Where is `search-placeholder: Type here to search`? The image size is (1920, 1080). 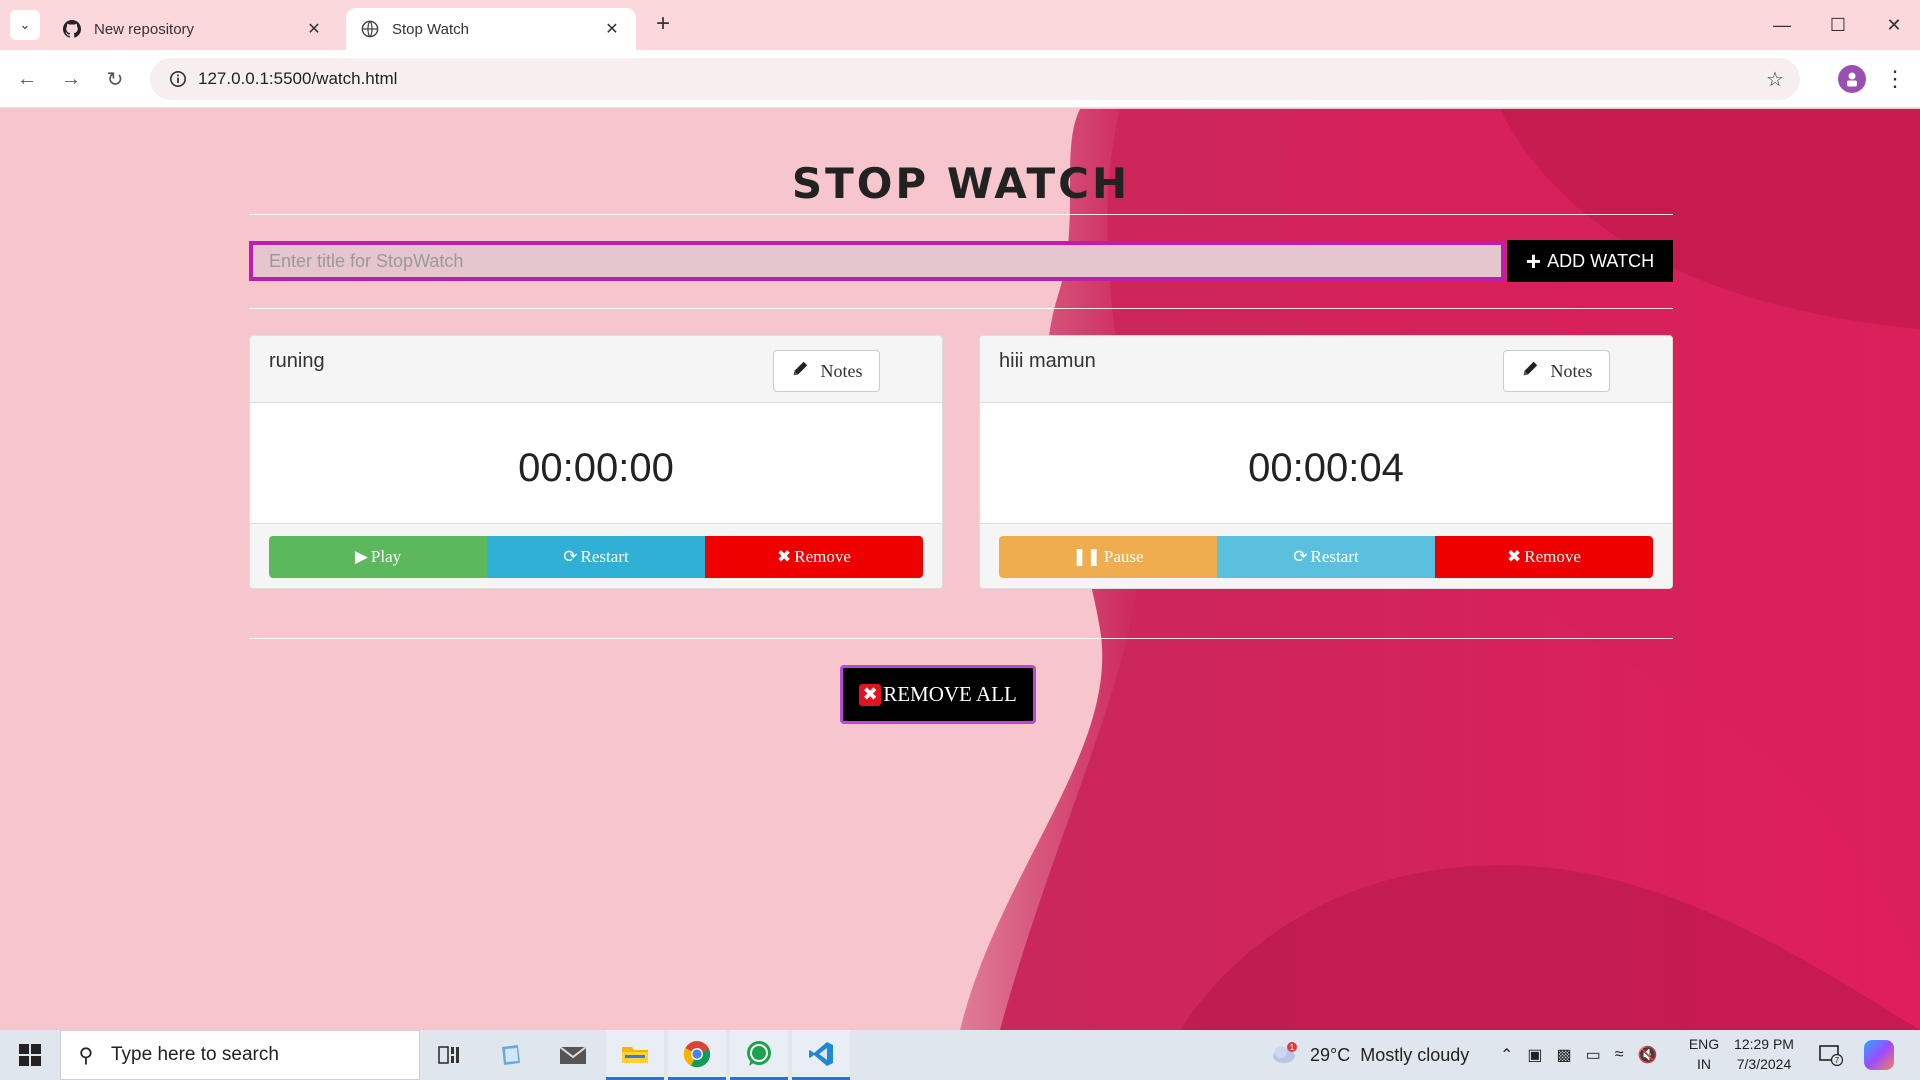 search-placeholder: Type here to search is located at coordinates (195, 1054).